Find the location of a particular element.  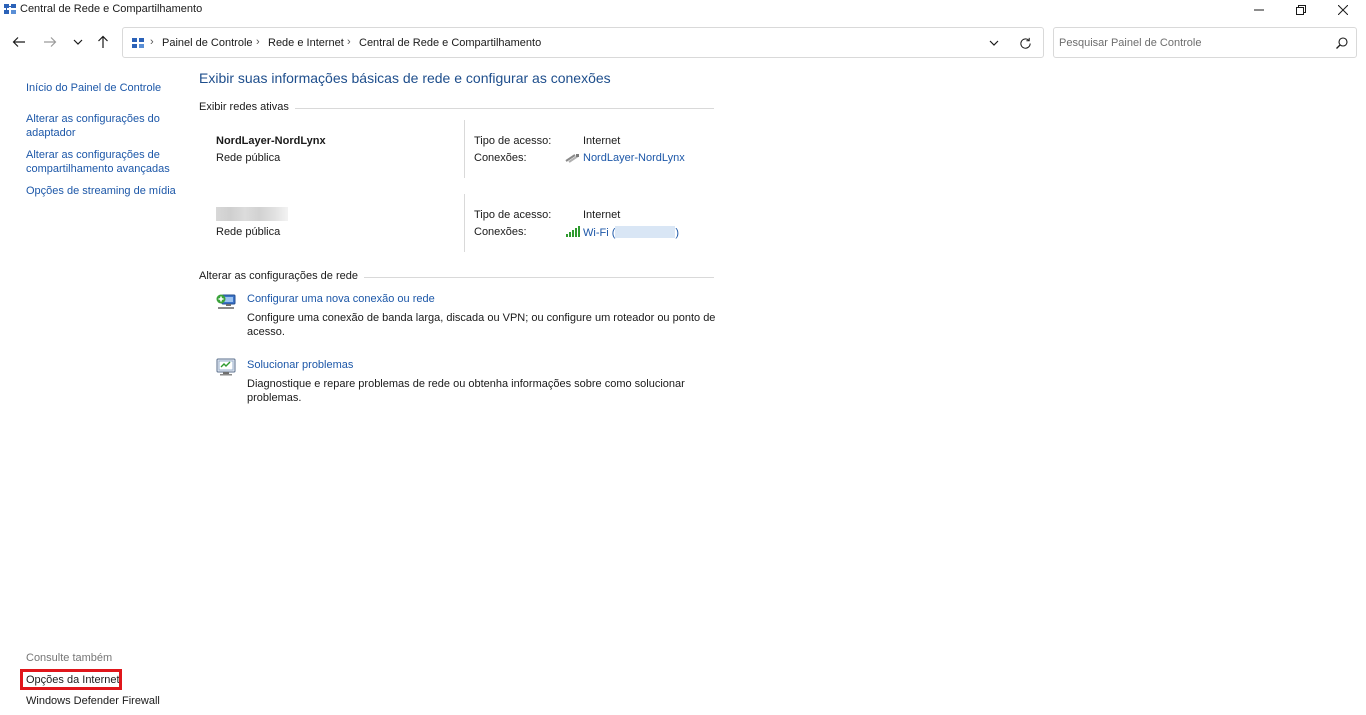

link-inicio-painel: Início do Painel de Controle is located at coordinates (93, 88).